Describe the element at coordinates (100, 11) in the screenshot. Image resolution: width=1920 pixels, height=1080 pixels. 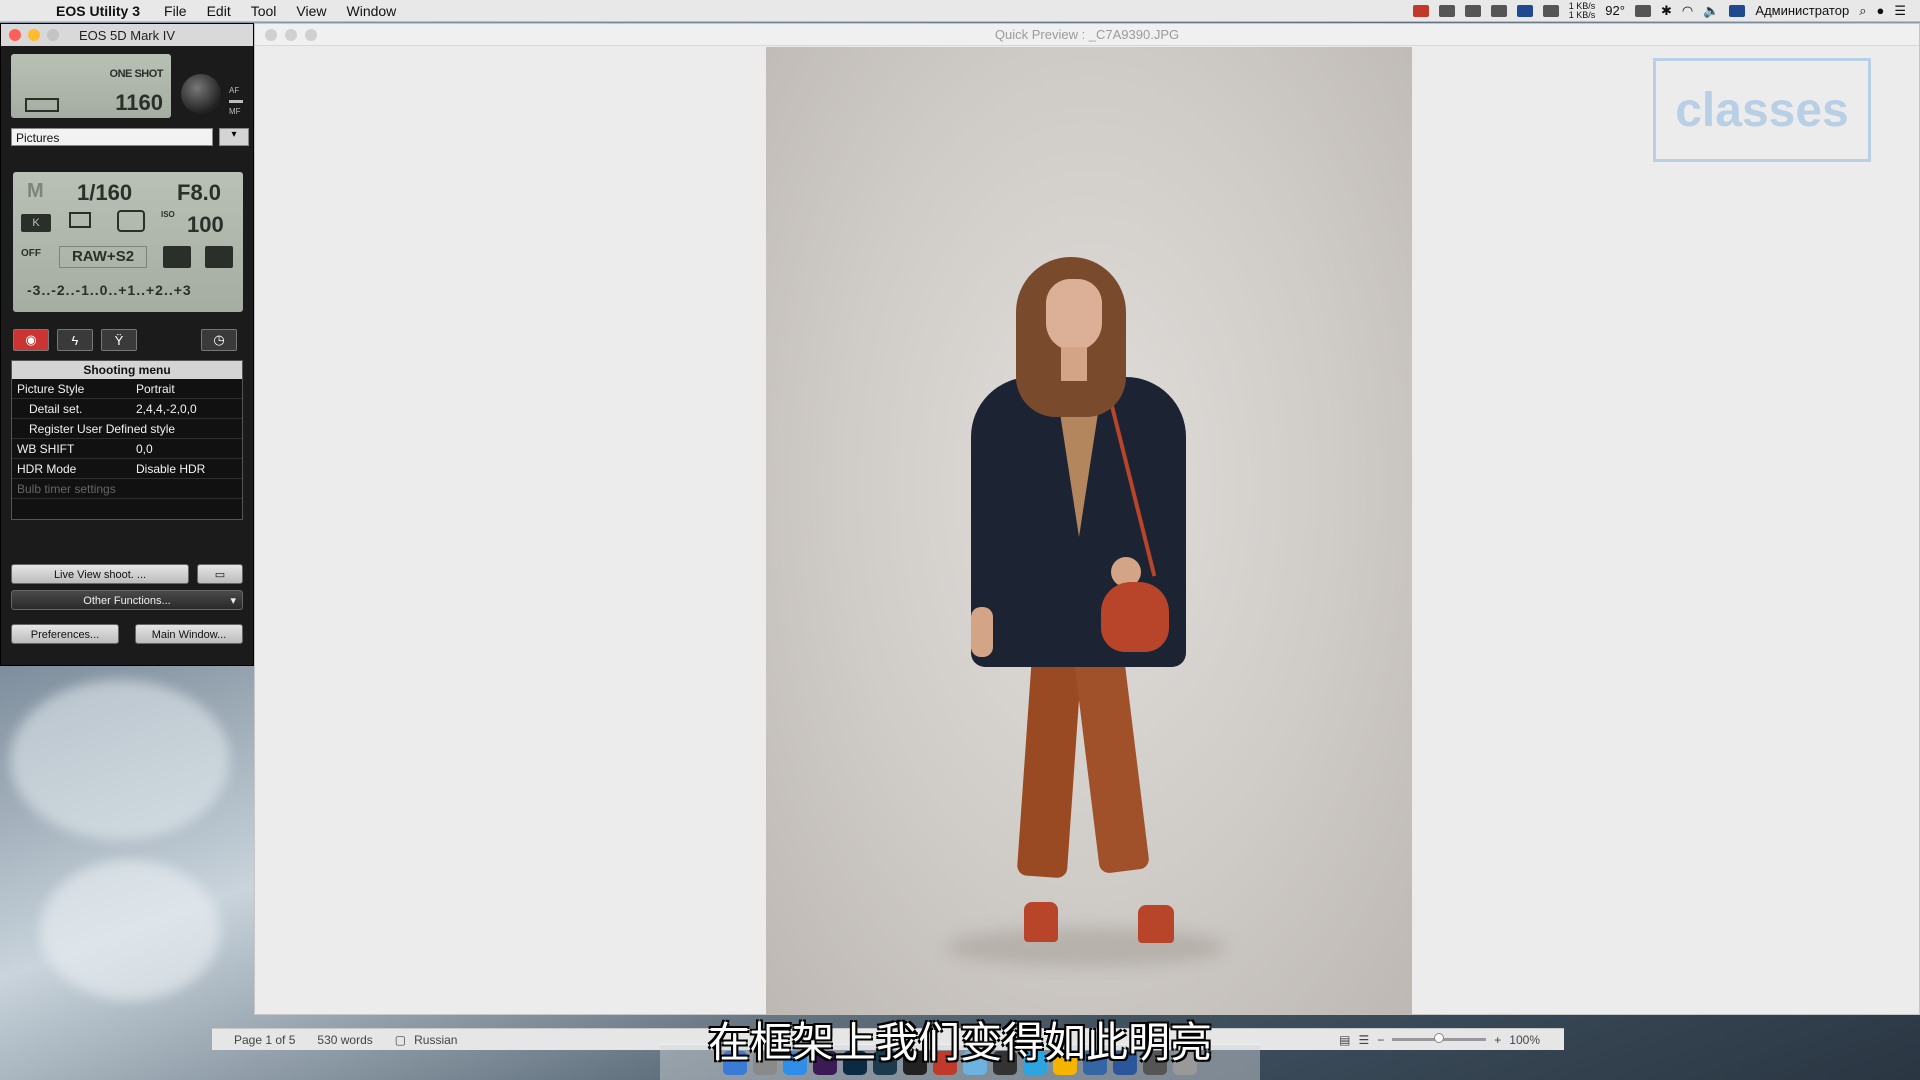
I see `app-menu: EOS Utility 3` at that location.